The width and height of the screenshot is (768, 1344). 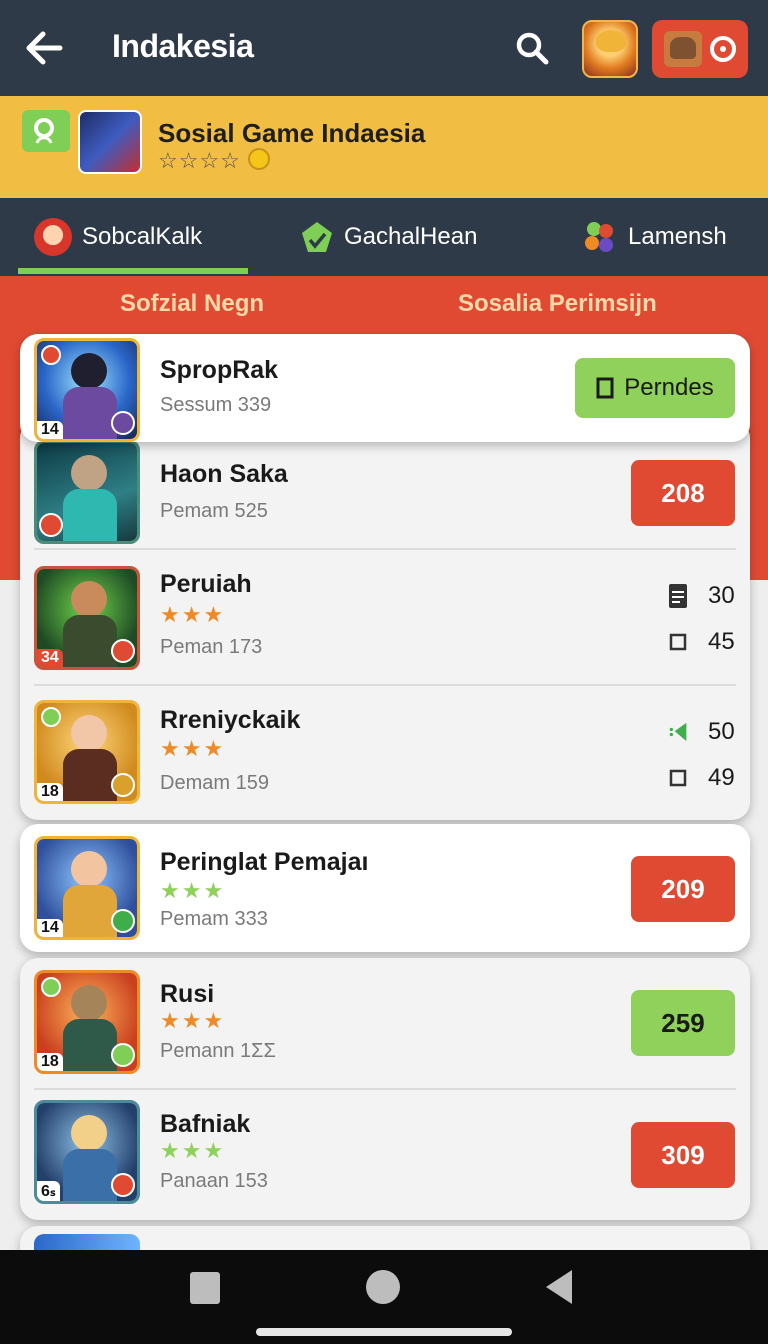 I want to click on game-players: Demam 159, so click(x=214, y=783).